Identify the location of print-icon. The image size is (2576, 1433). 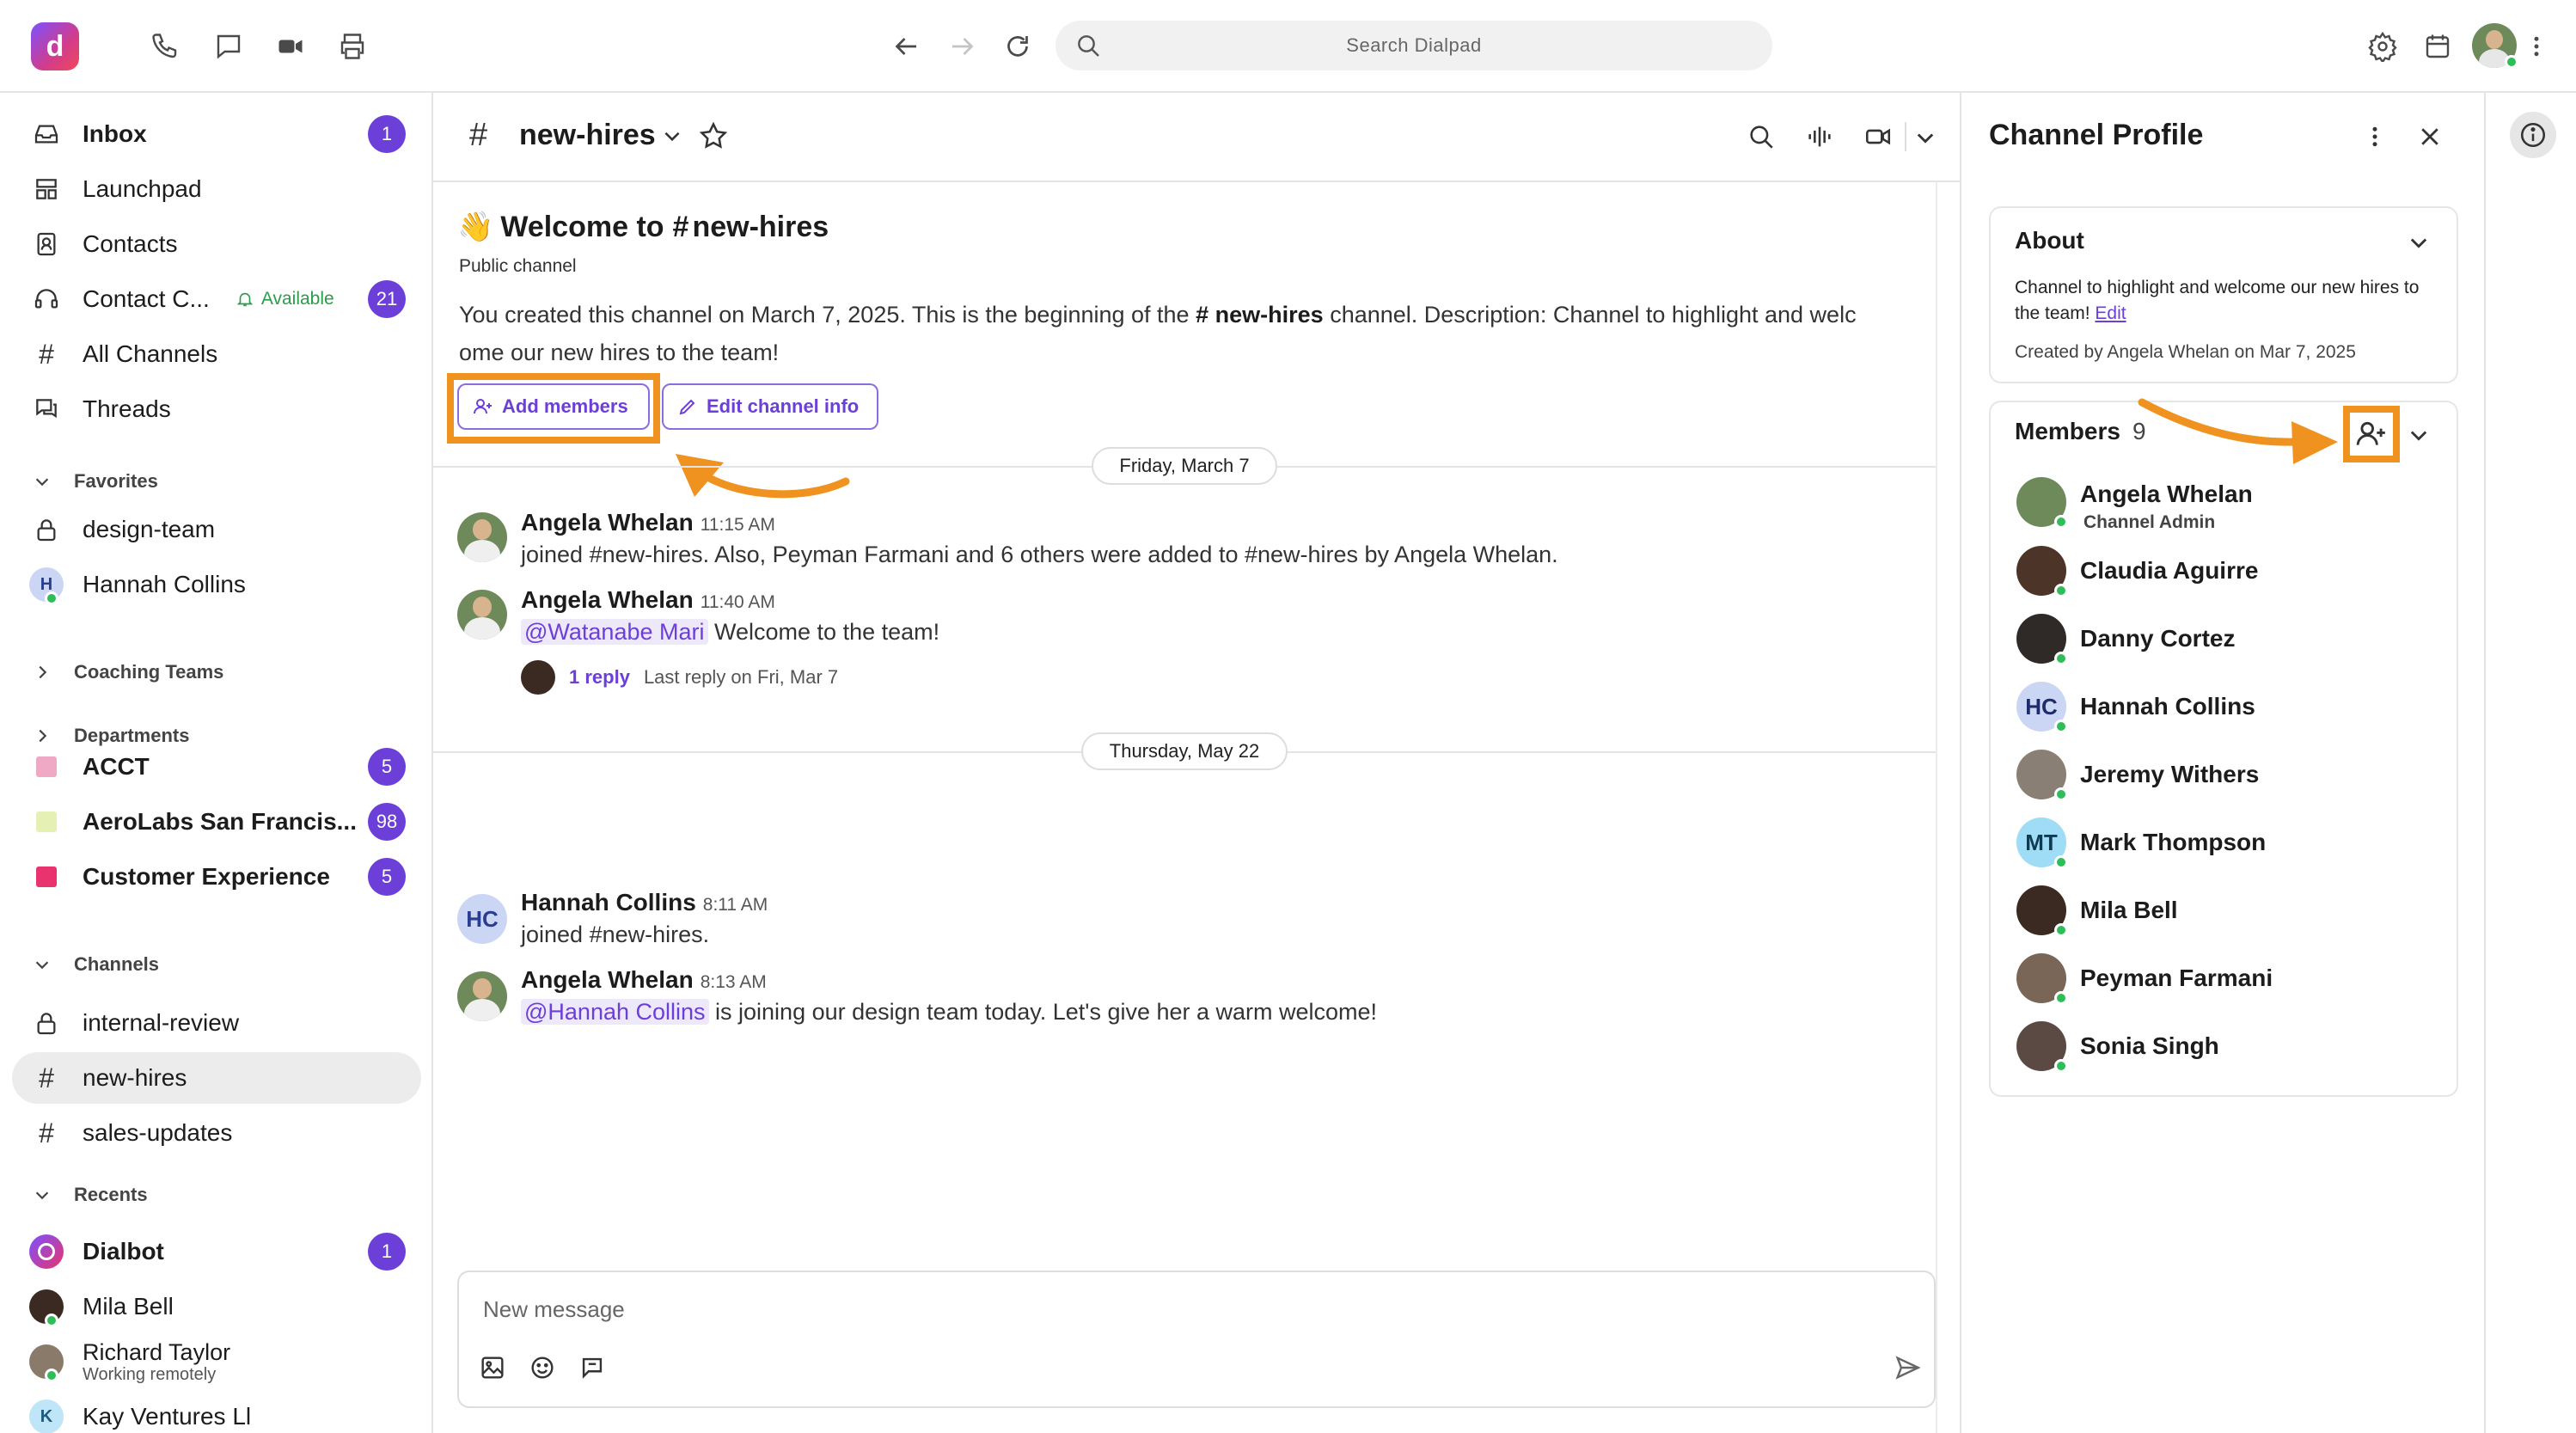
(352, 46).